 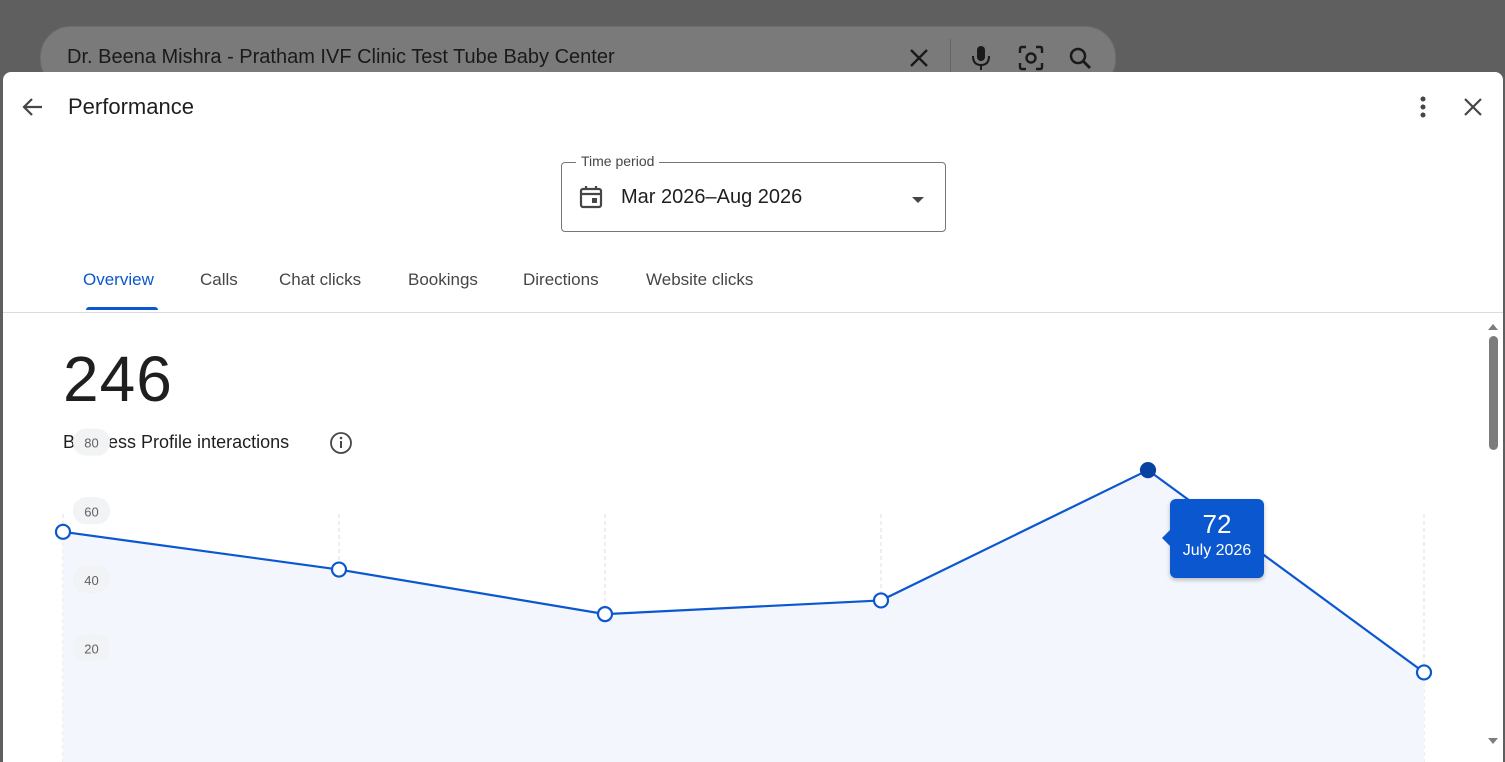 What do you see at coordinates (1493, 393) in the screenshot?
I see `scrollbar-thumb` at bounding box center [1493, 393].